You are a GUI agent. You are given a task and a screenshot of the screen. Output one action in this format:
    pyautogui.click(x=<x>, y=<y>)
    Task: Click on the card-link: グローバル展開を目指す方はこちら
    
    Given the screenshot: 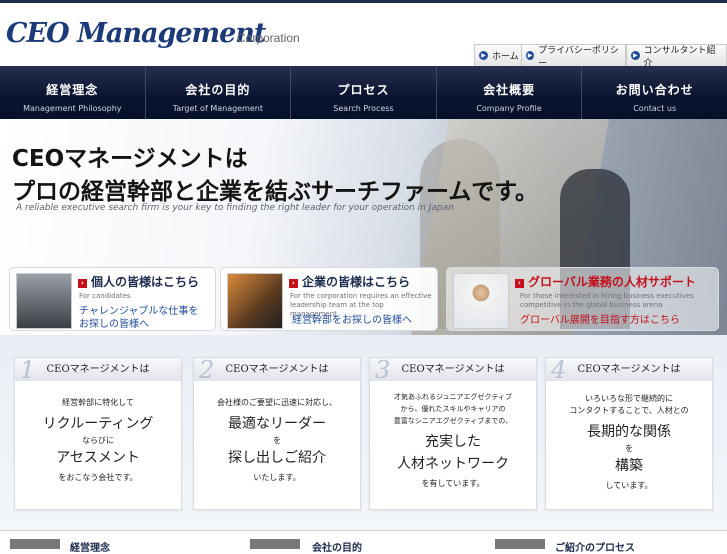 What is the action you would take?
    pyautogui.click(x=600, y=320)
    